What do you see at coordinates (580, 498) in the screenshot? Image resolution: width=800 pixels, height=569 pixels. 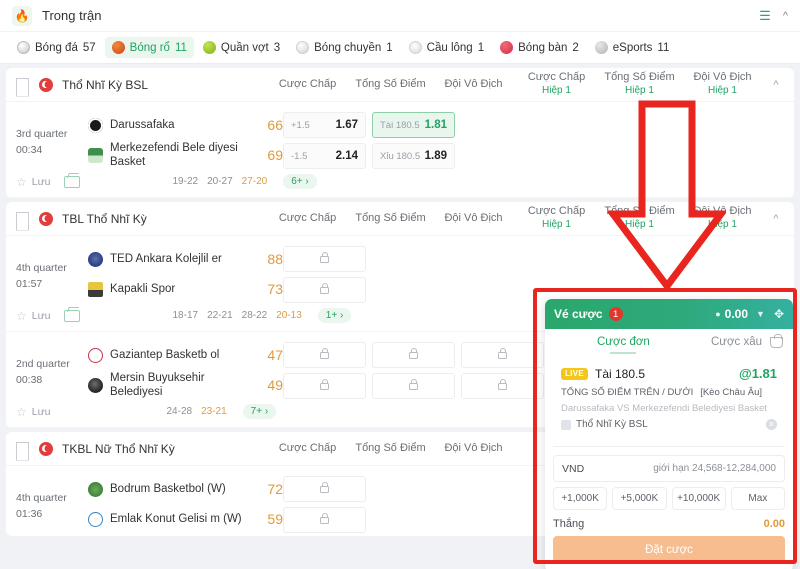 I see `quick-amount-button: +1,000K` at bounding box center [580, 498].